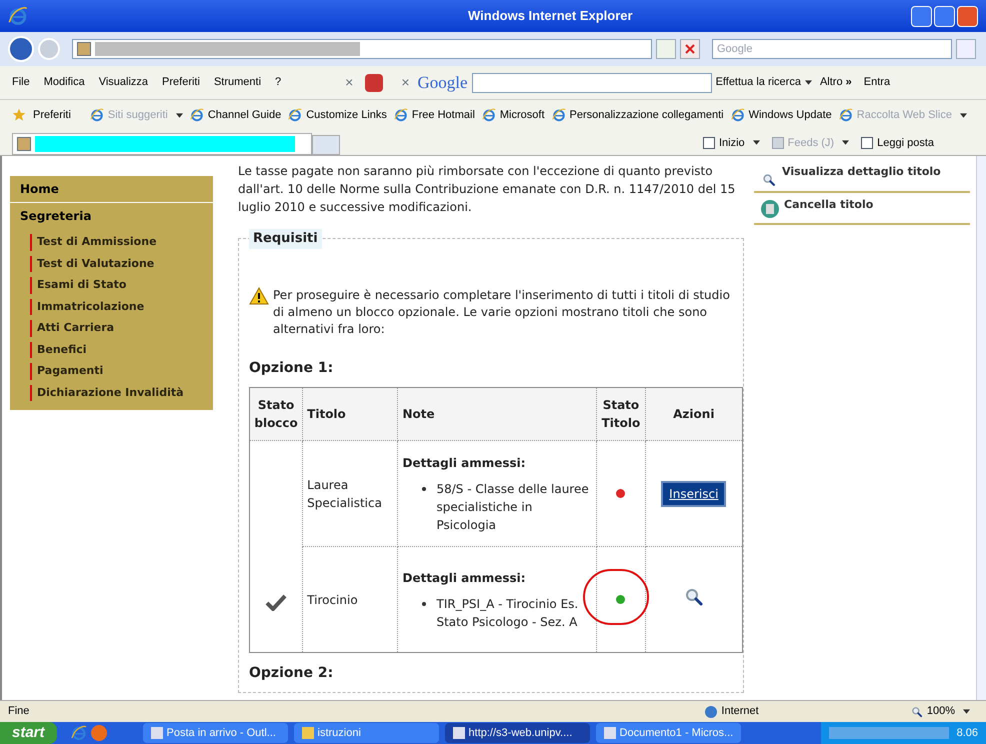 This screenshot has width=986, height=744. Describe the element at coordinates (121, 242) in the screenshot. I see `sidebar-item: Test di Ammissione` at that location.